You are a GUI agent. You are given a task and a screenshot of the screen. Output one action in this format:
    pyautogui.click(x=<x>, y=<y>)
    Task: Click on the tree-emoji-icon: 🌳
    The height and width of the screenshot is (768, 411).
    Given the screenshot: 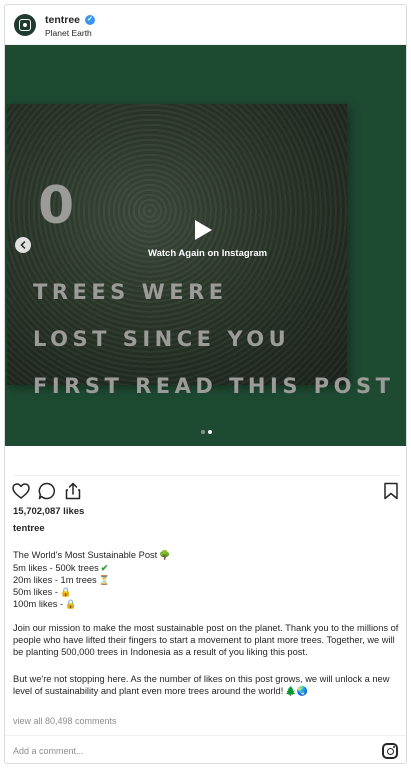 What is the action you would take?
    pyautogui.click(x=165, y=555)
    